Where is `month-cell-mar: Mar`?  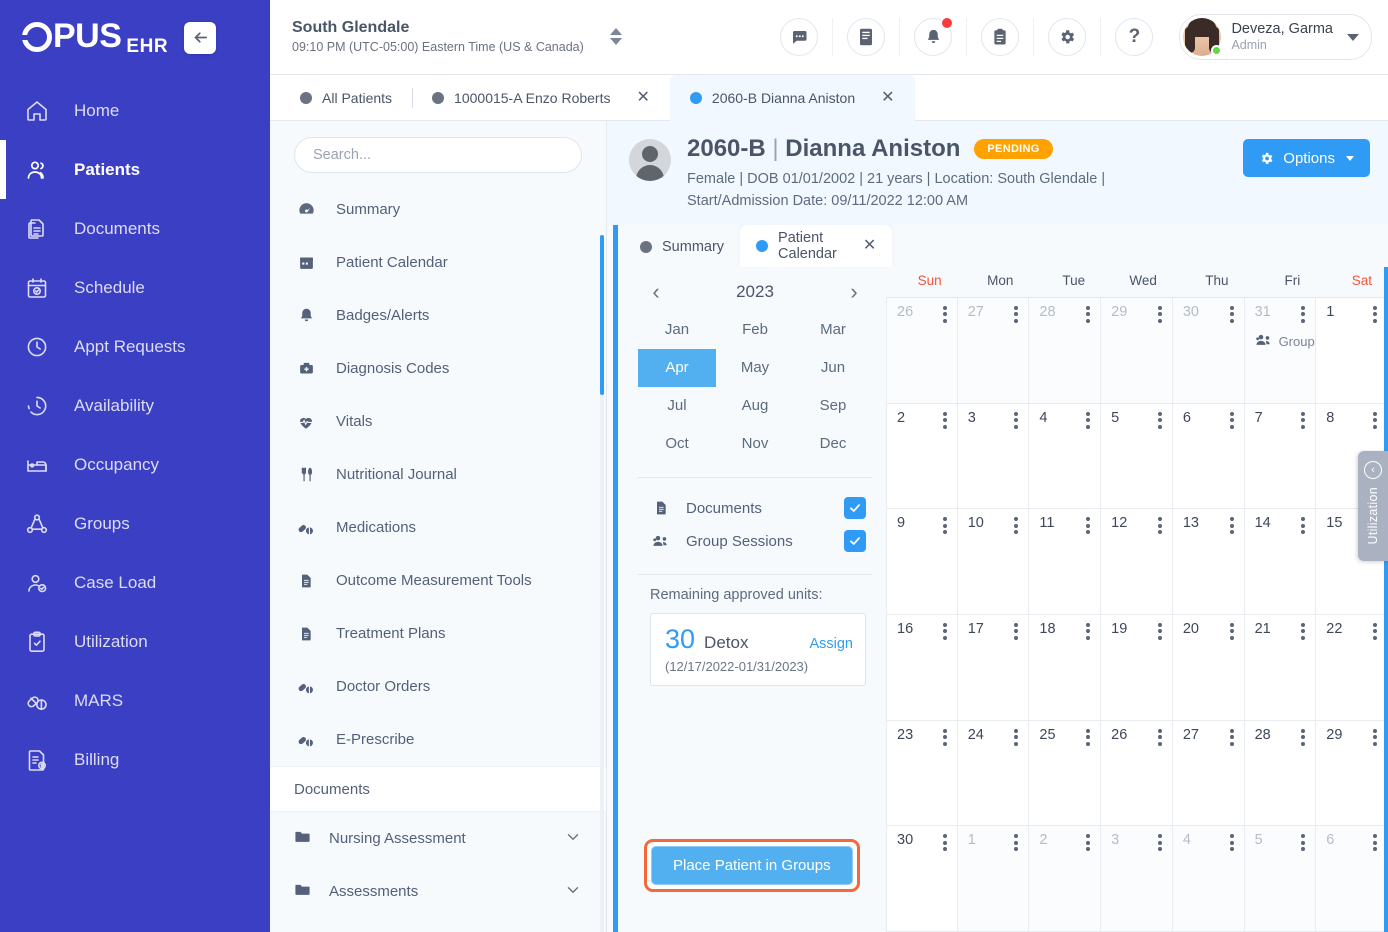
month-cell-mar: Mar is located at coordinates (833, 330).